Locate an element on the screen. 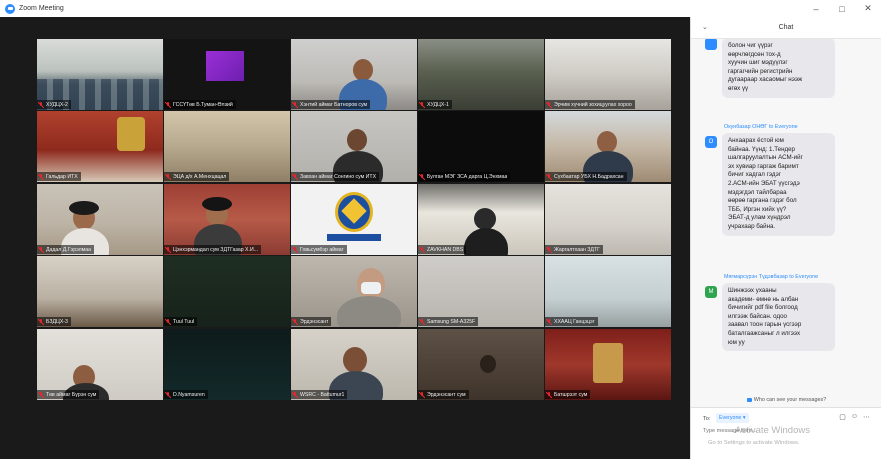 This screenshot has width=881, height=459. participant-name-tag: Дадал Д.Гэрэлмаа is located at coordinates (65, 249).